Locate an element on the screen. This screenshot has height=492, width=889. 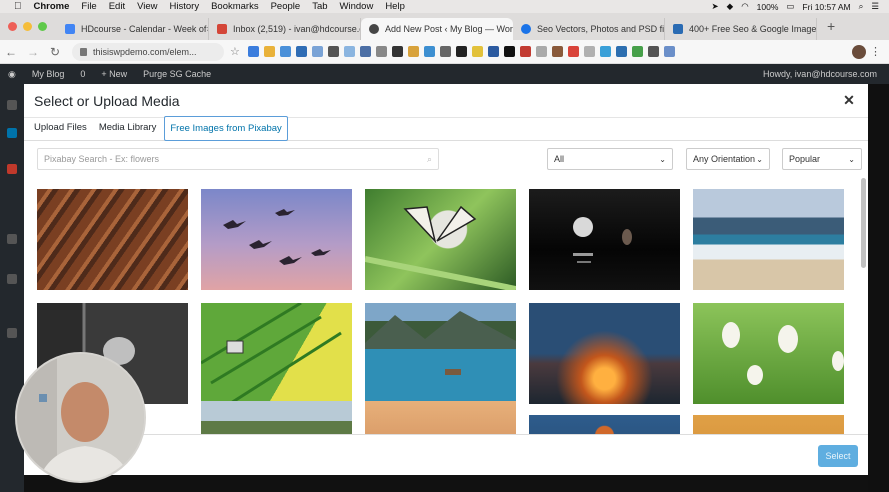
control-center-icon: ☰ is located at coordinates (875, 6).